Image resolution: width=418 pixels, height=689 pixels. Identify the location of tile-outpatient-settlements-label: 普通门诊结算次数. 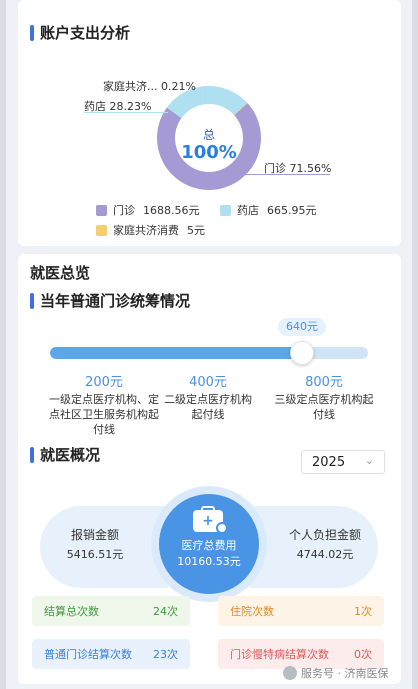
(88, 654).